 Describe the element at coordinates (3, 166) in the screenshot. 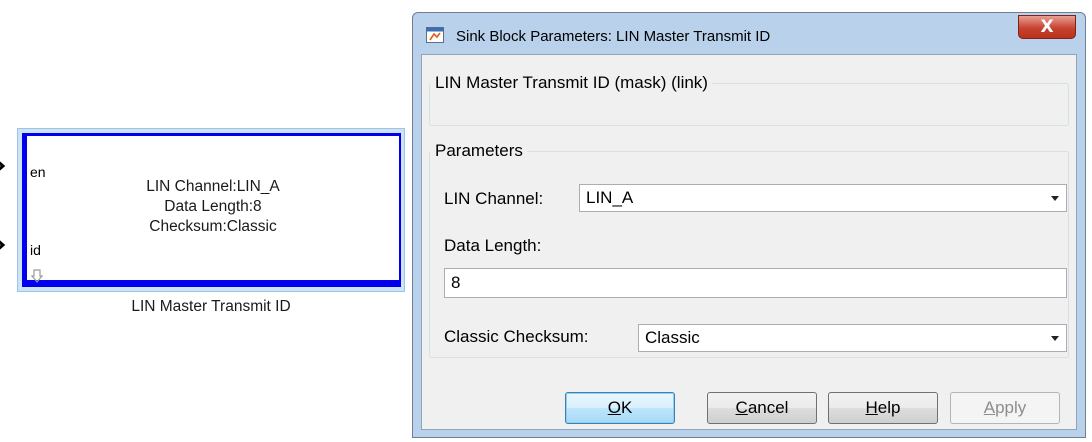

I see `input-port-arrow-en` at that location.